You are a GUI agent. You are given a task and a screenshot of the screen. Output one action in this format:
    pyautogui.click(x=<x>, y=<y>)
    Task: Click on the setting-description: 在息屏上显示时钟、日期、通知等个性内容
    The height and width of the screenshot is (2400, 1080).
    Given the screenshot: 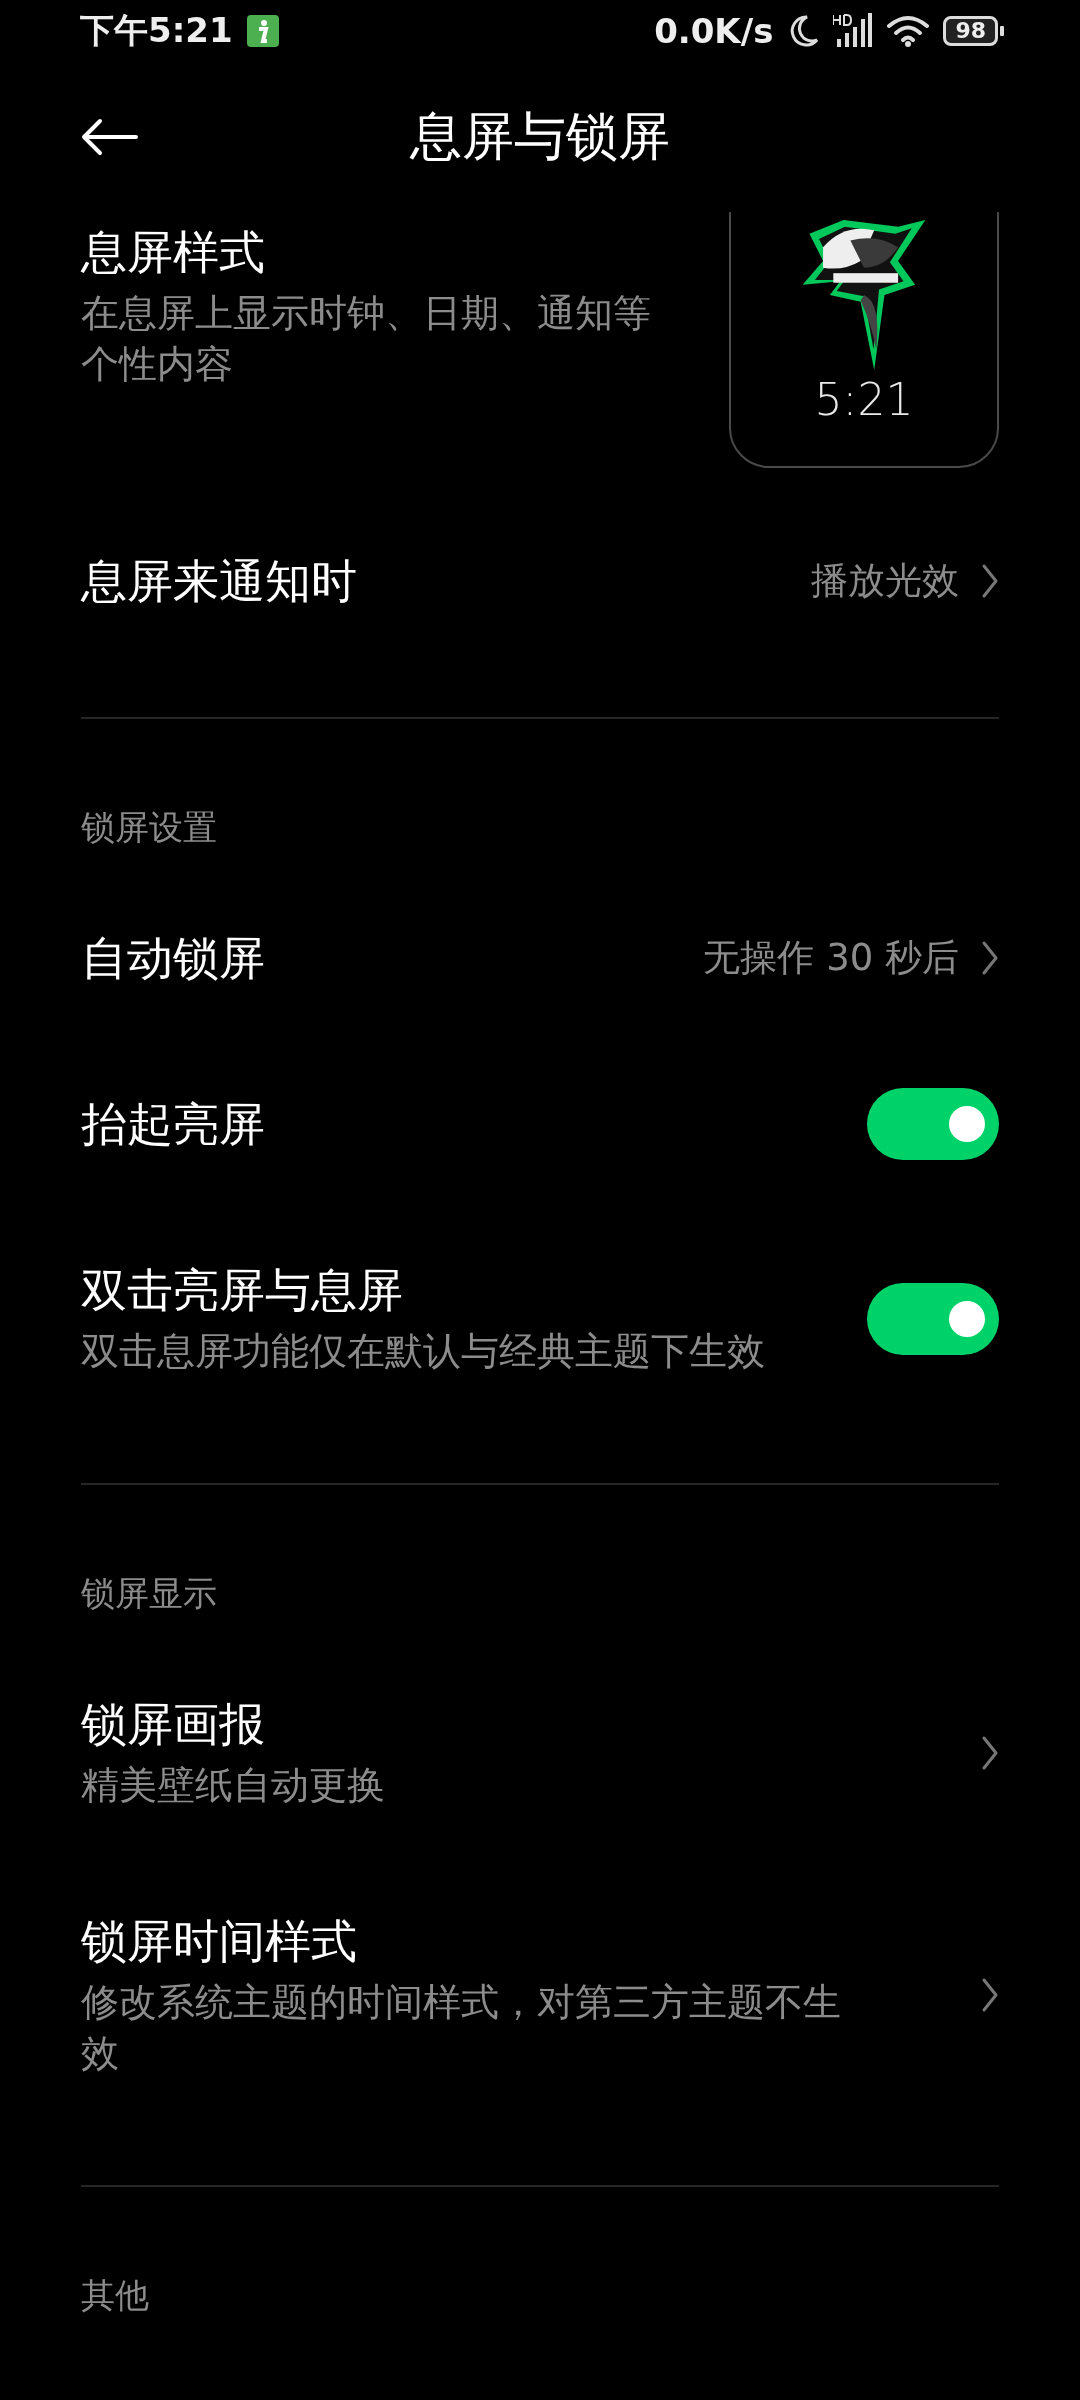 What is the action you would take?
    pyautogui.click(x=366, y=339)
    